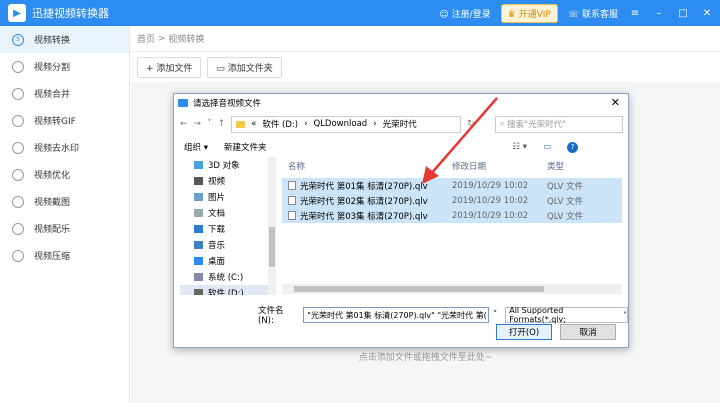  I want to click on sidebar-item-merge: 视频合并, so click(64, 93).